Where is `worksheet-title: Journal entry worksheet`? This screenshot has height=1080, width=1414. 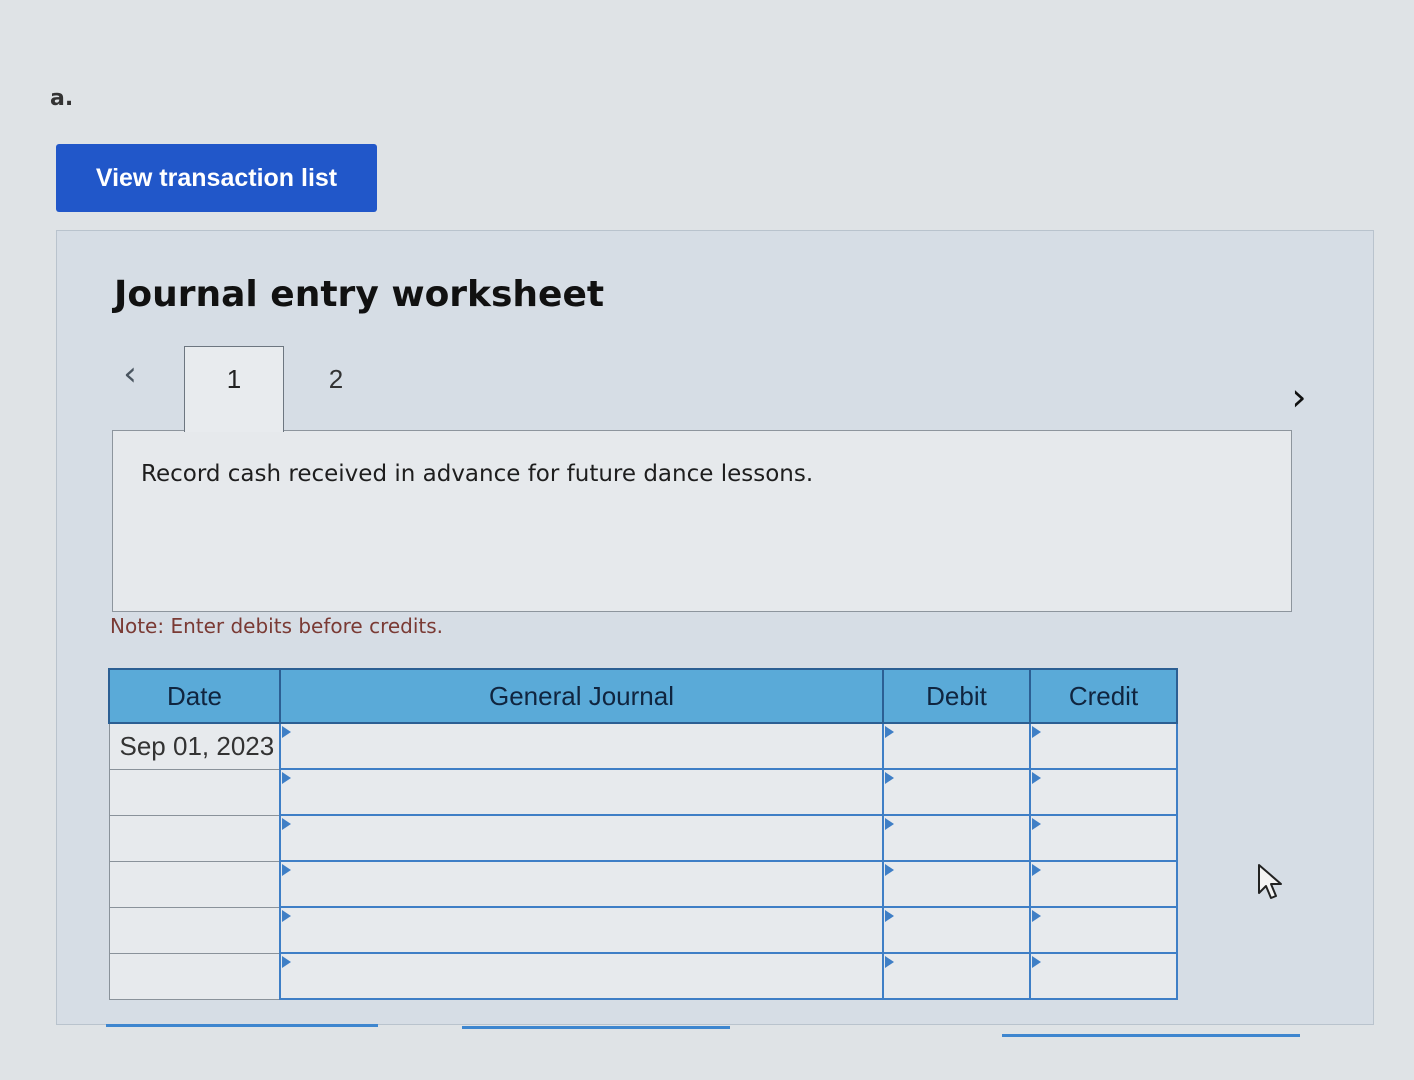
worksheet-title: Journal entry worksheet is located at coordinates (359, 294).